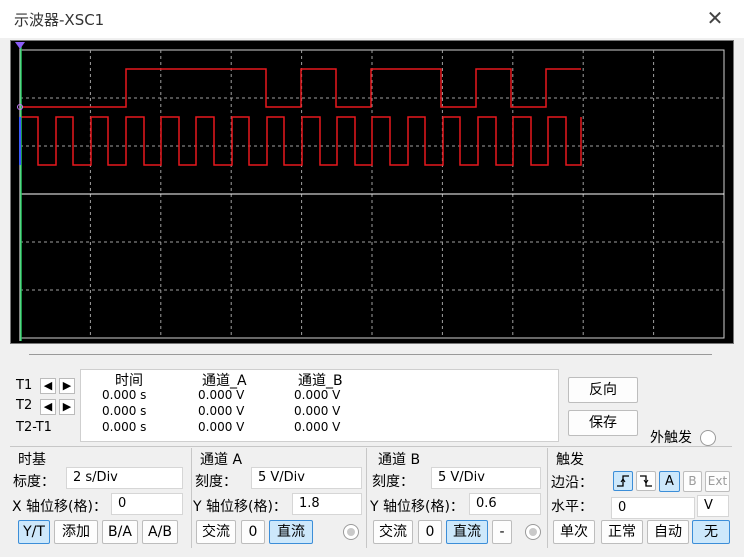 Image resolution: width=744 pixels, height=557 pixels. What do you see at coordinates (34, 427) in the screenshot?
I see `t2-t1-label: T2-T1` at bounding box center [34, 427].